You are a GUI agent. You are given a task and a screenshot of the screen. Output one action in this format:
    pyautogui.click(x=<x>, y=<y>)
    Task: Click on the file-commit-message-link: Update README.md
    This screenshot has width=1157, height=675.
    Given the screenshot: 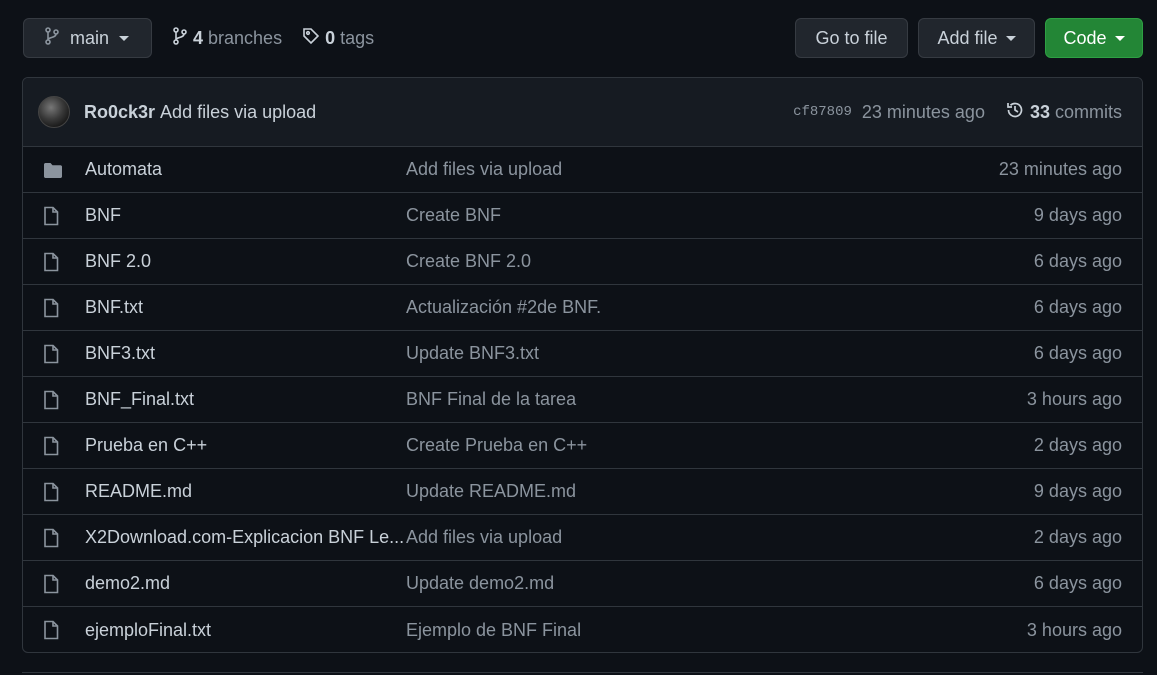 What is the action you would take?
    pyautogui.click(x=720, y=491)
    